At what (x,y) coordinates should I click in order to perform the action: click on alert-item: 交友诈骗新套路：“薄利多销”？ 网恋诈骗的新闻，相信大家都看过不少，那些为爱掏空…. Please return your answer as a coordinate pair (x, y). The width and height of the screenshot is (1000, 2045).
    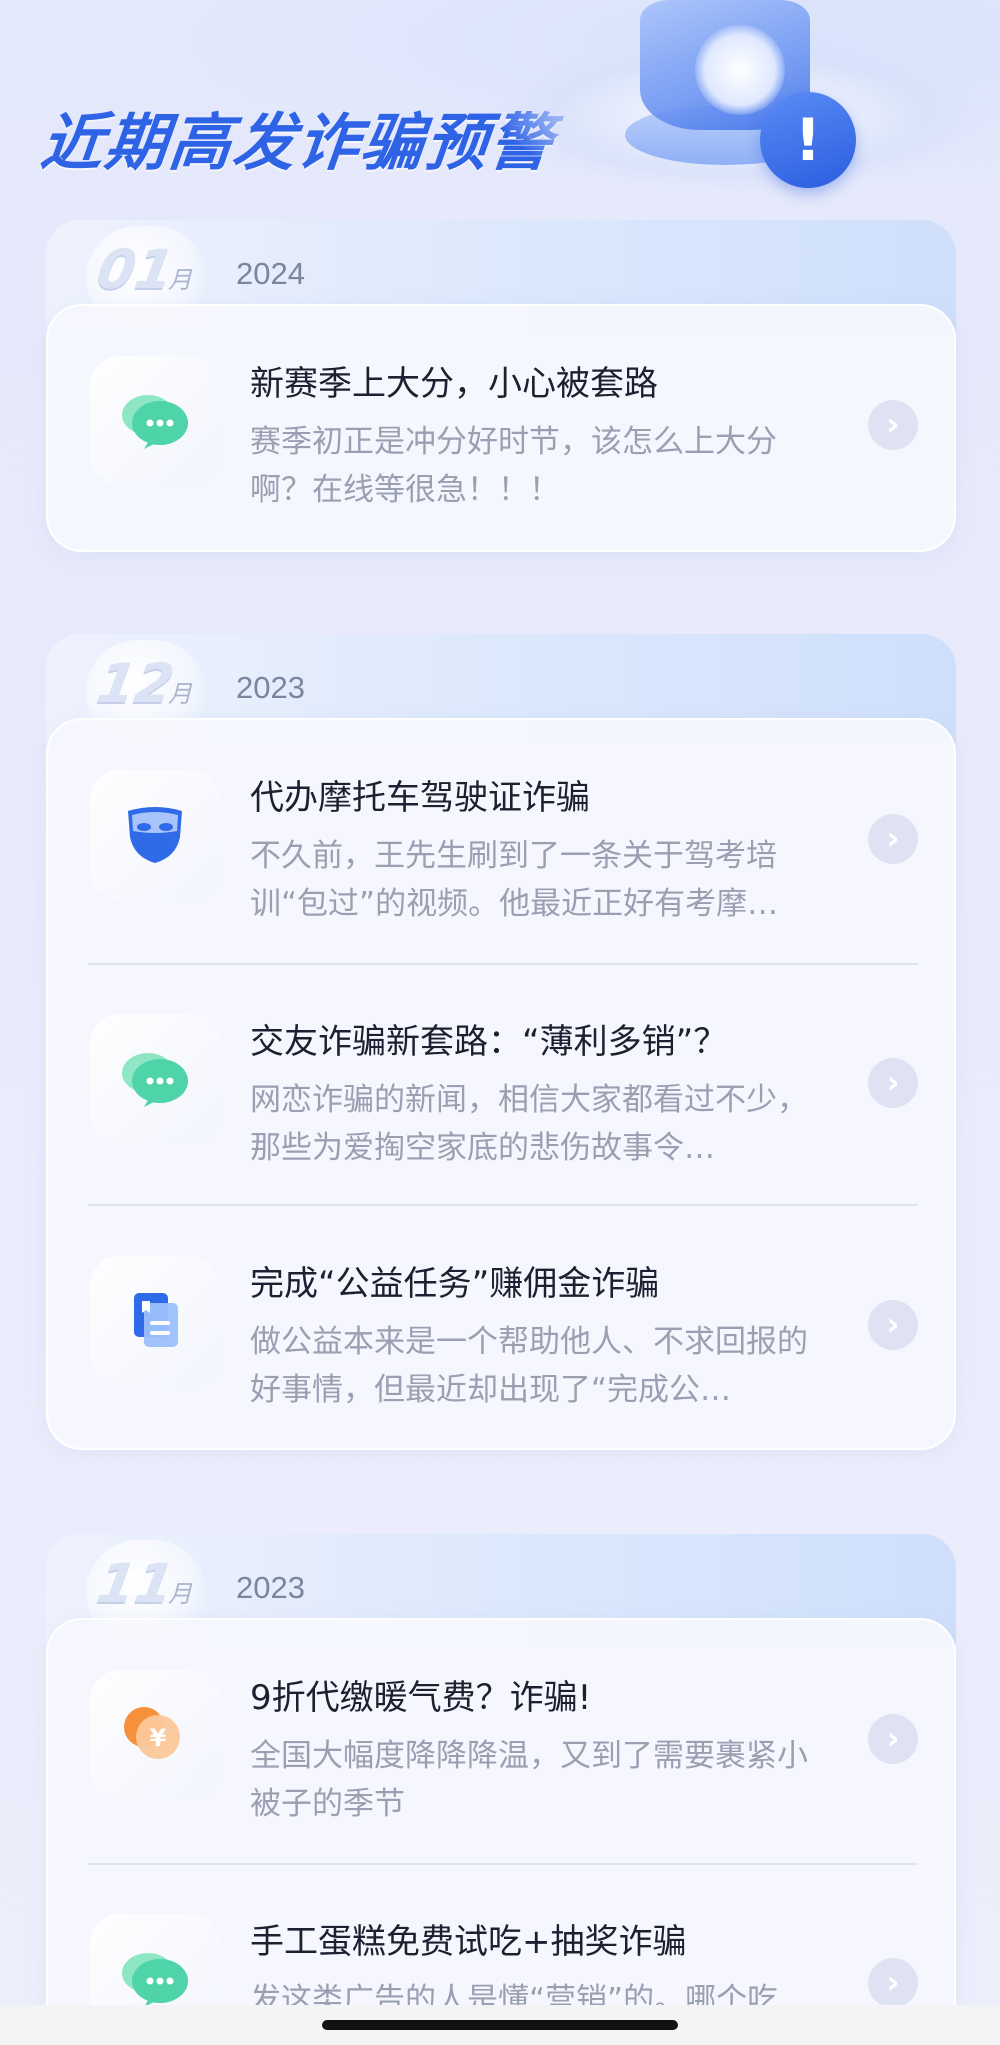
    Looking at the image, I should click on (503, 1085).